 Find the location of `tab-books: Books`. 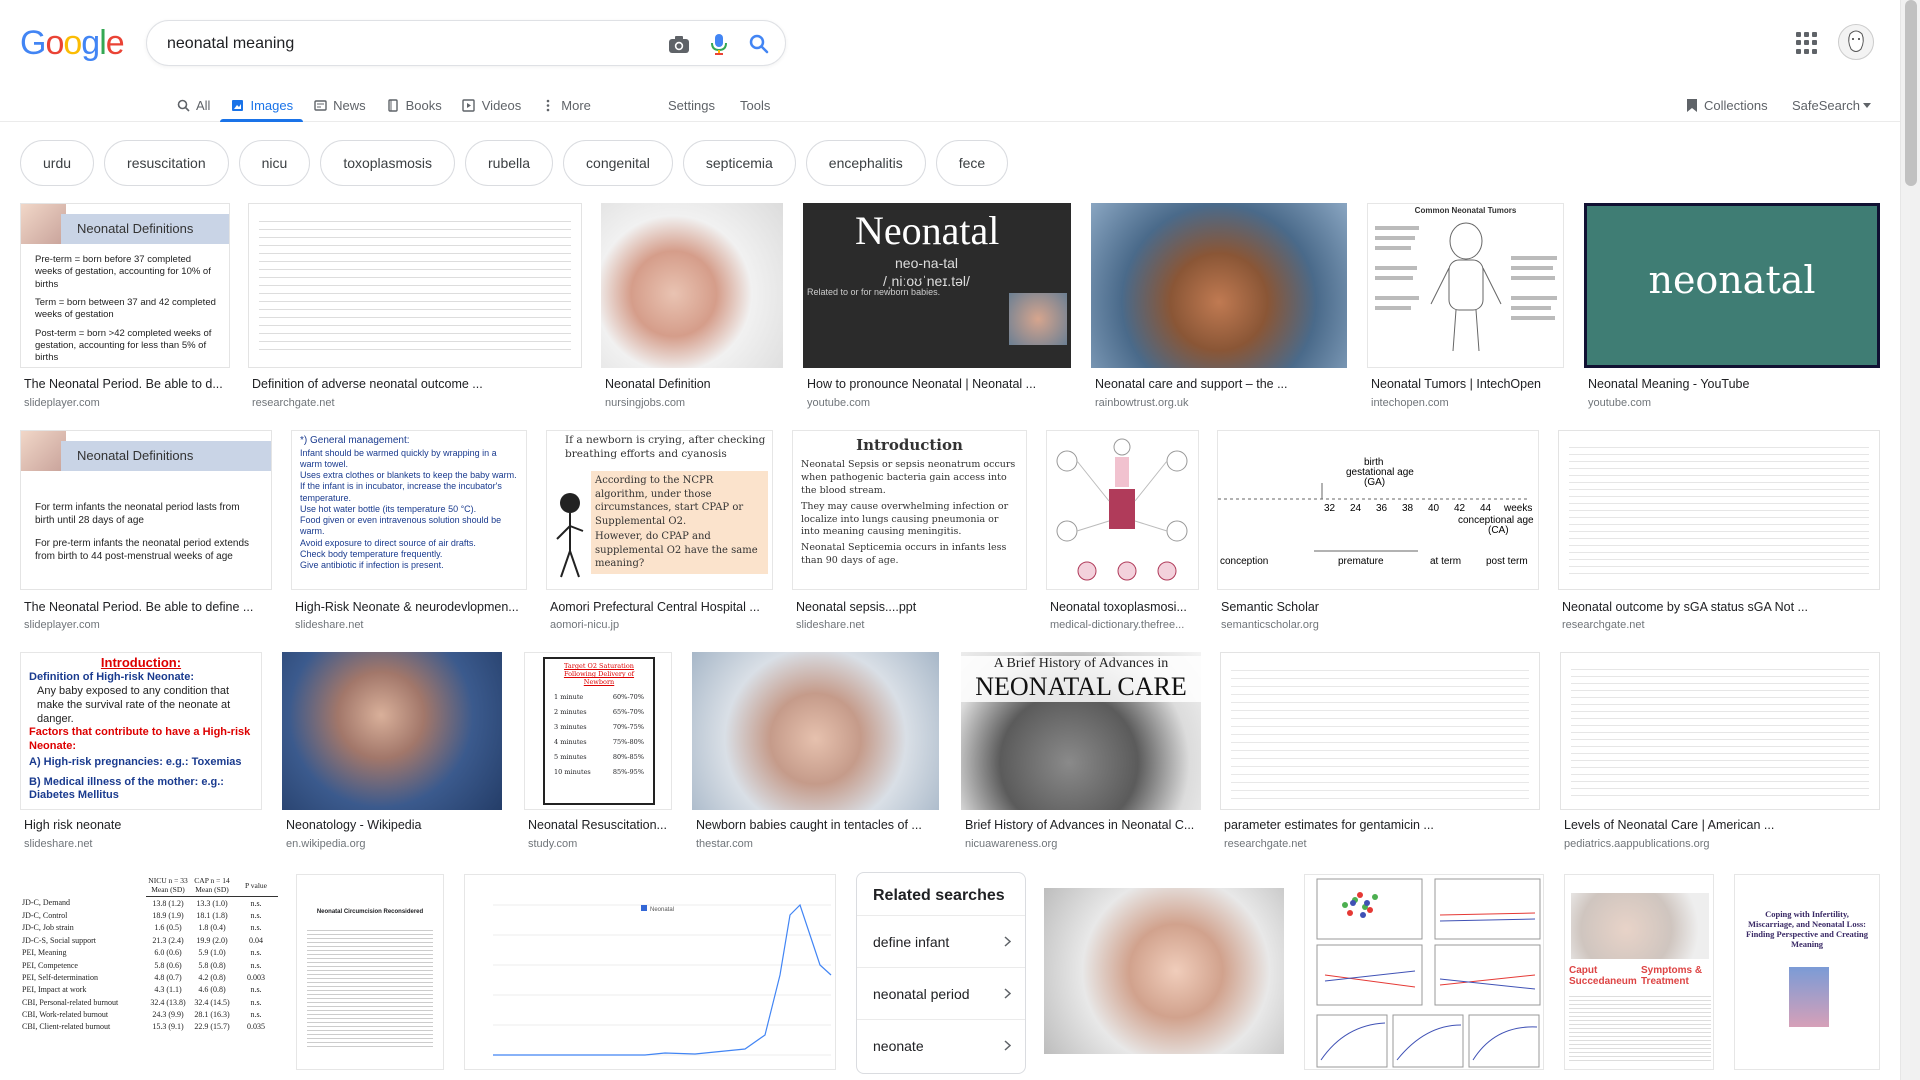

tab-books: Books is located at coordinates (414, 105).